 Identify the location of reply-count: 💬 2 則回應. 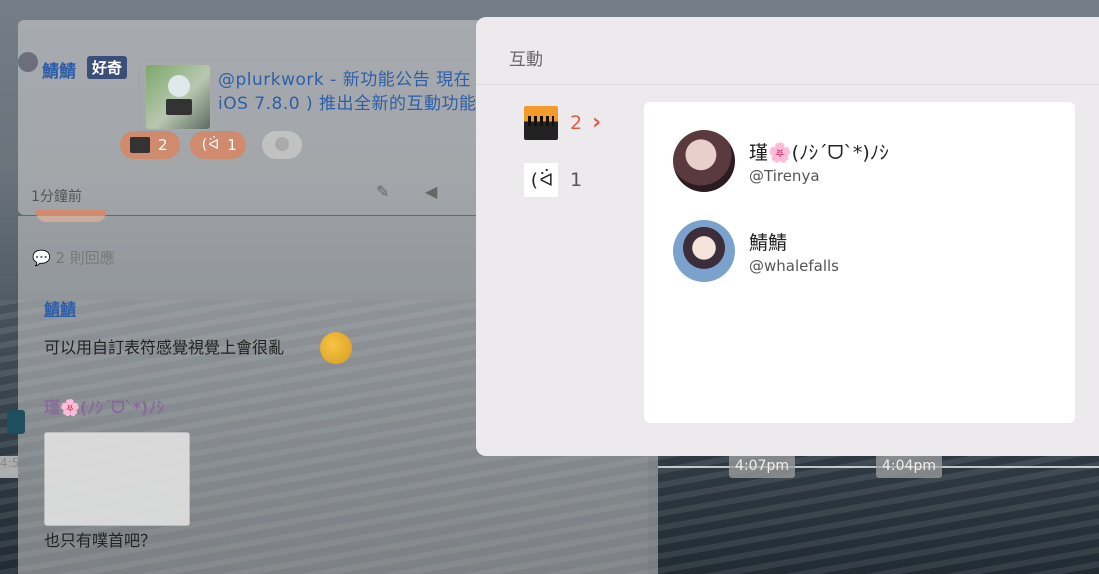
(73, 258).